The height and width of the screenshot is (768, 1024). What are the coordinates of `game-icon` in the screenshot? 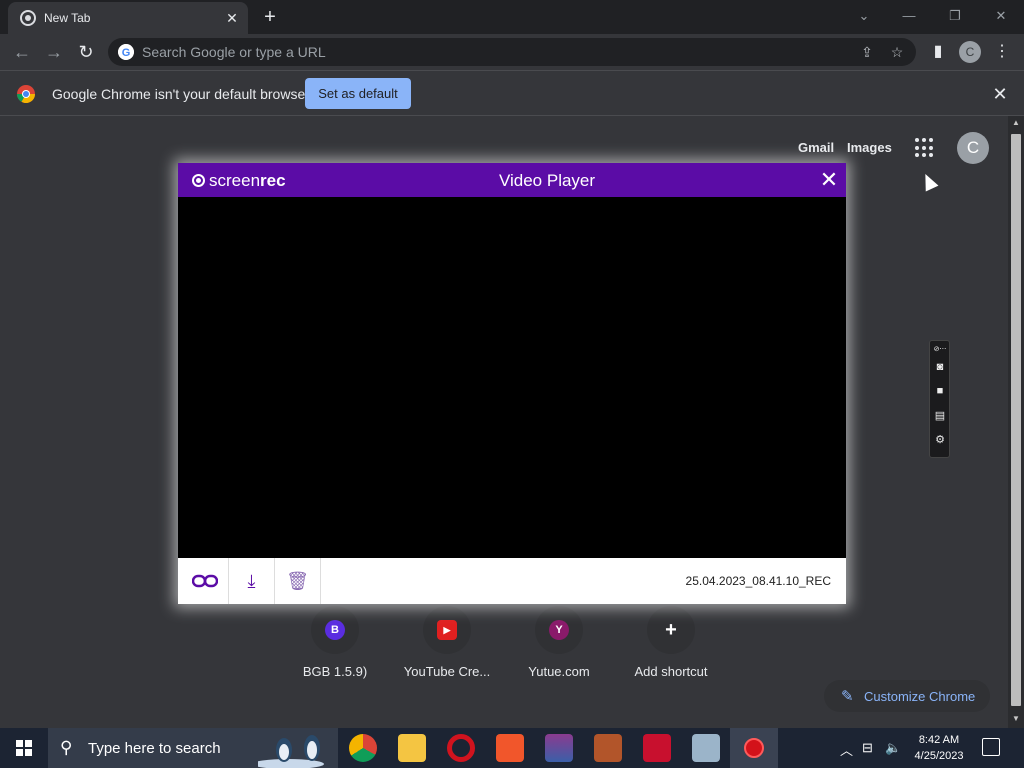 It's located at (608, 748).